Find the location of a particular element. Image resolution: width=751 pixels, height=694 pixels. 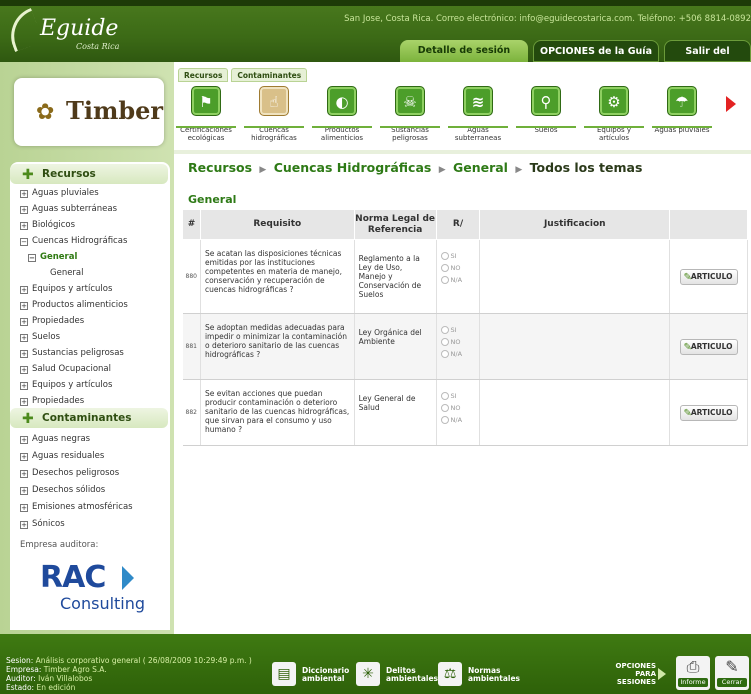

radio-label: NO is located at coordinates (455, 408).